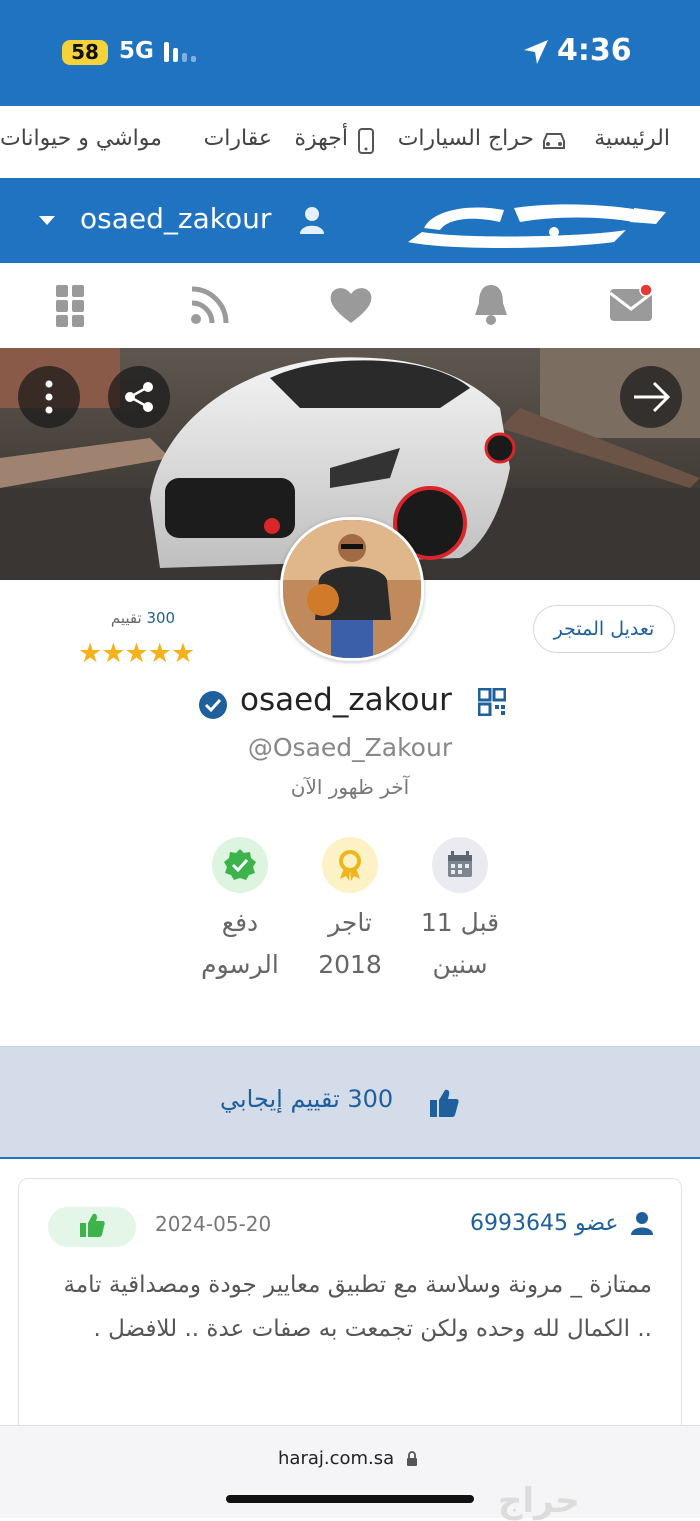 This screenshot has height=1521, width=700. I want to click on stat-merchant-line1: تاجر, so click(350, 922).